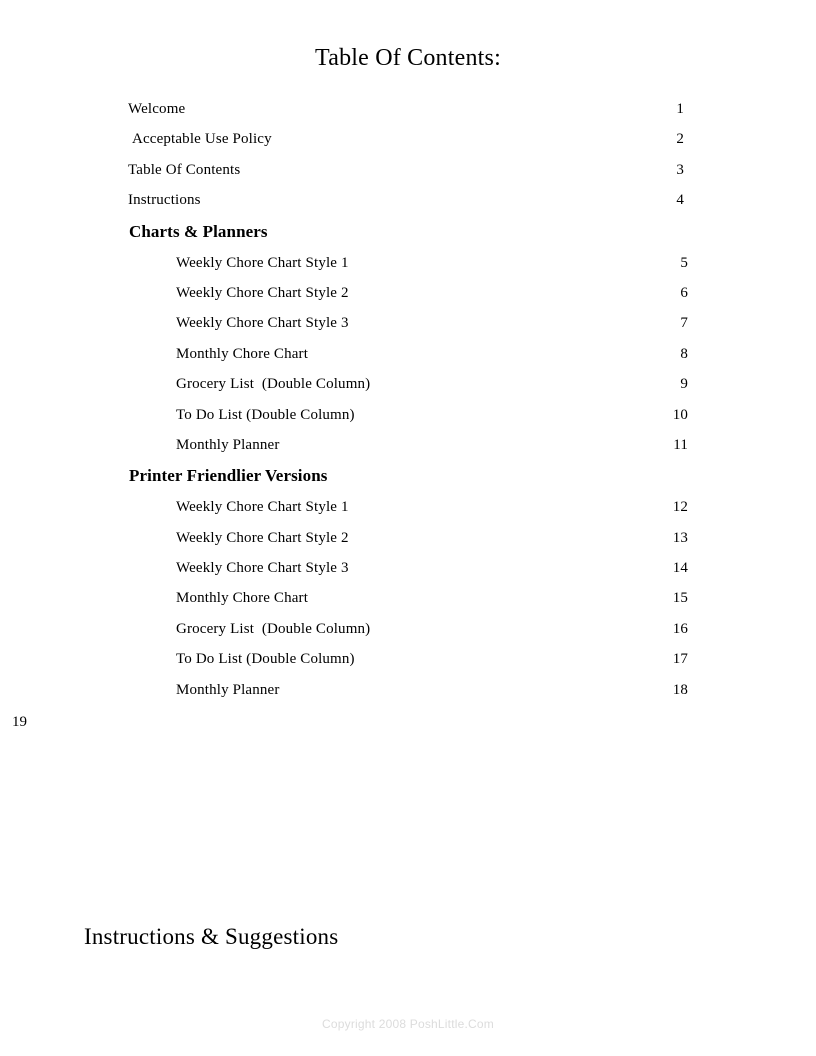 The width and height of the screenshot is (816, 1056). I want to click on toc-entry: Grocery List (Double Column) 9, so click(408, 384).